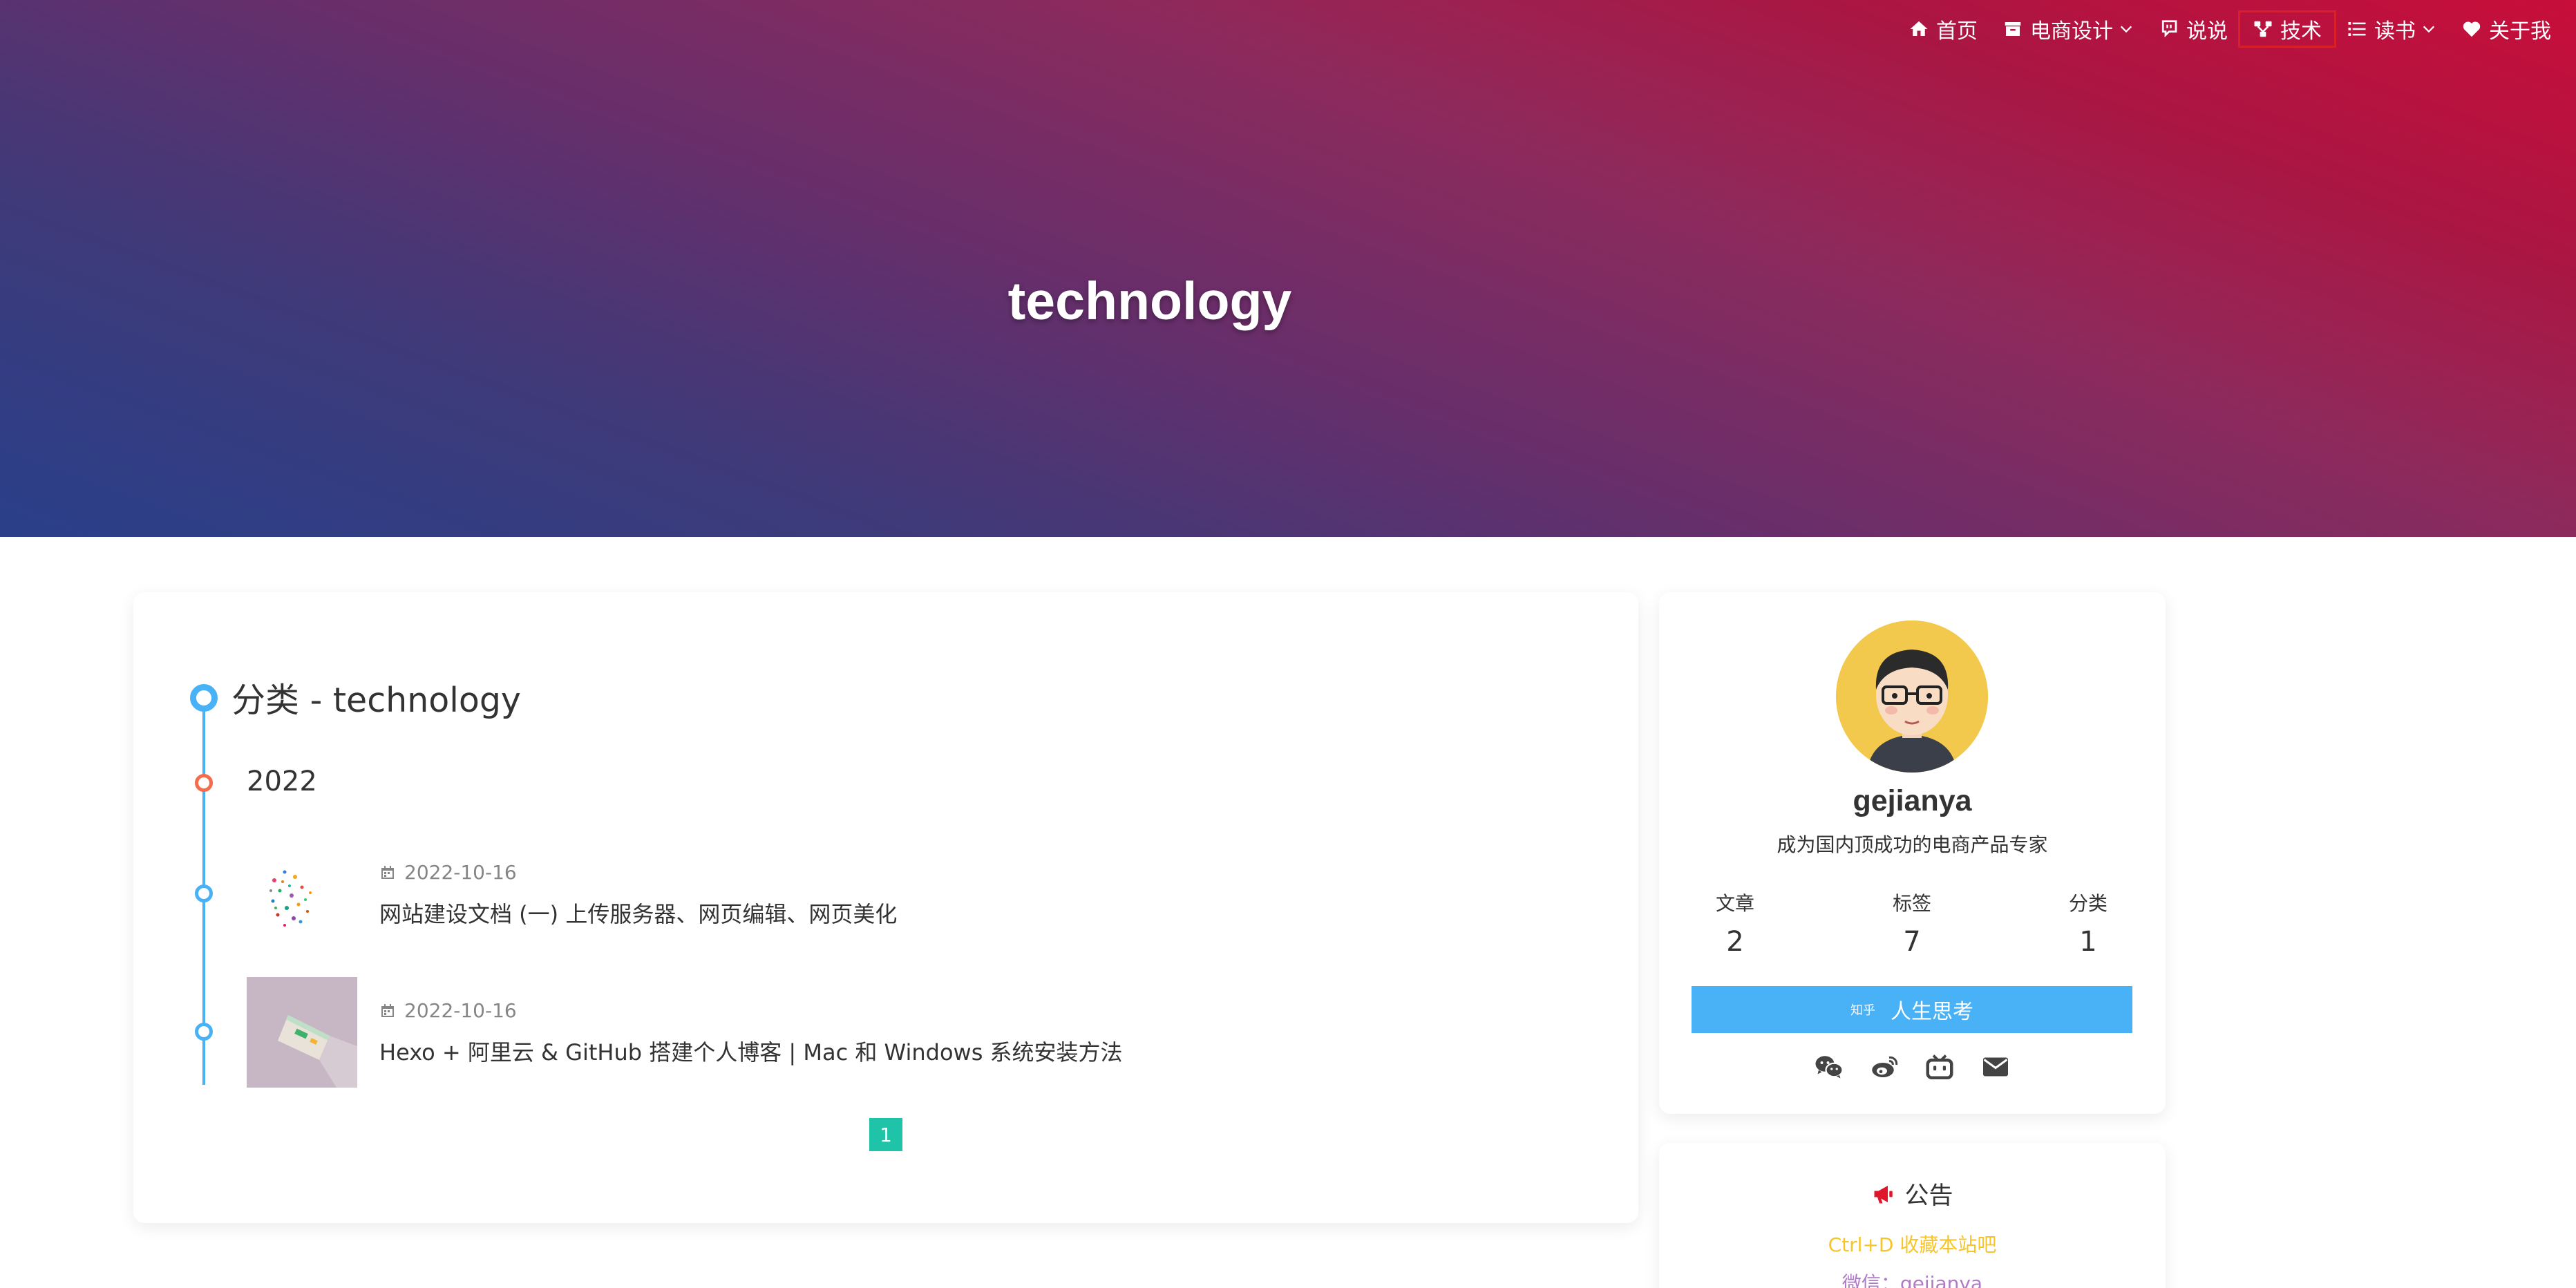 This screenshot has width=2576, height=1288. I want to click on category-title: 分类 - technology, so click(376, 700).